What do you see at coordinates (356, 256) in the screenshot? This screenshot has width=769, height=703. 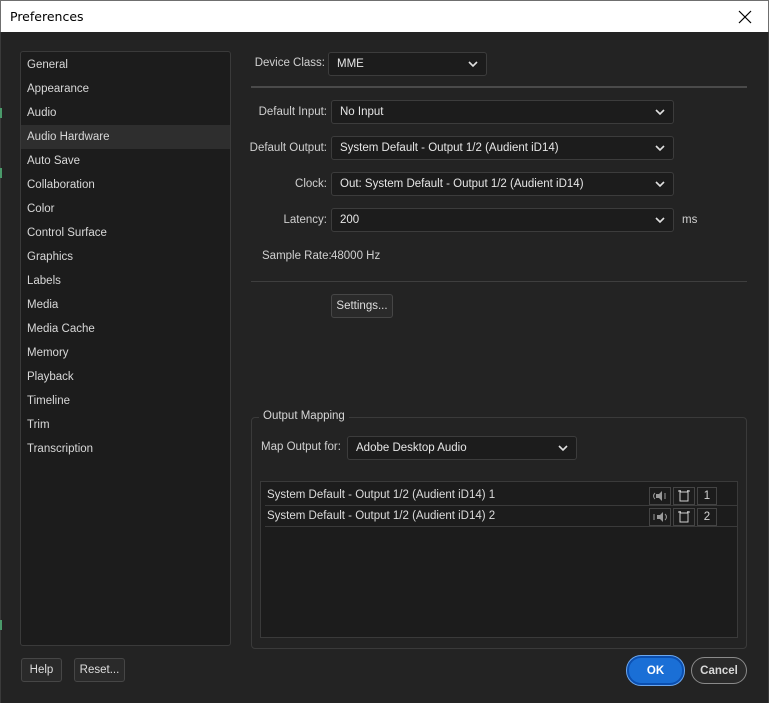 I see `sample-rate-value: 48000 Hz` at bounding box center [356, 256].